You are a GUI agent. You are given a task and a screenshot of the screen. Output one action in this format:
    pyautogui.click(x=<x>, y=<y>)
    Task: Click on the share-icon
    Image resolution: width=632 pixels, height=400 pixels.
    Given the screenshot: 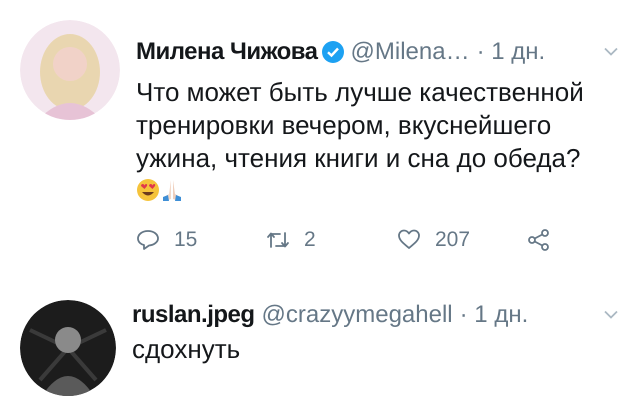 What is the action you would take?
    pyautogui.click(x=539, y=240)
    